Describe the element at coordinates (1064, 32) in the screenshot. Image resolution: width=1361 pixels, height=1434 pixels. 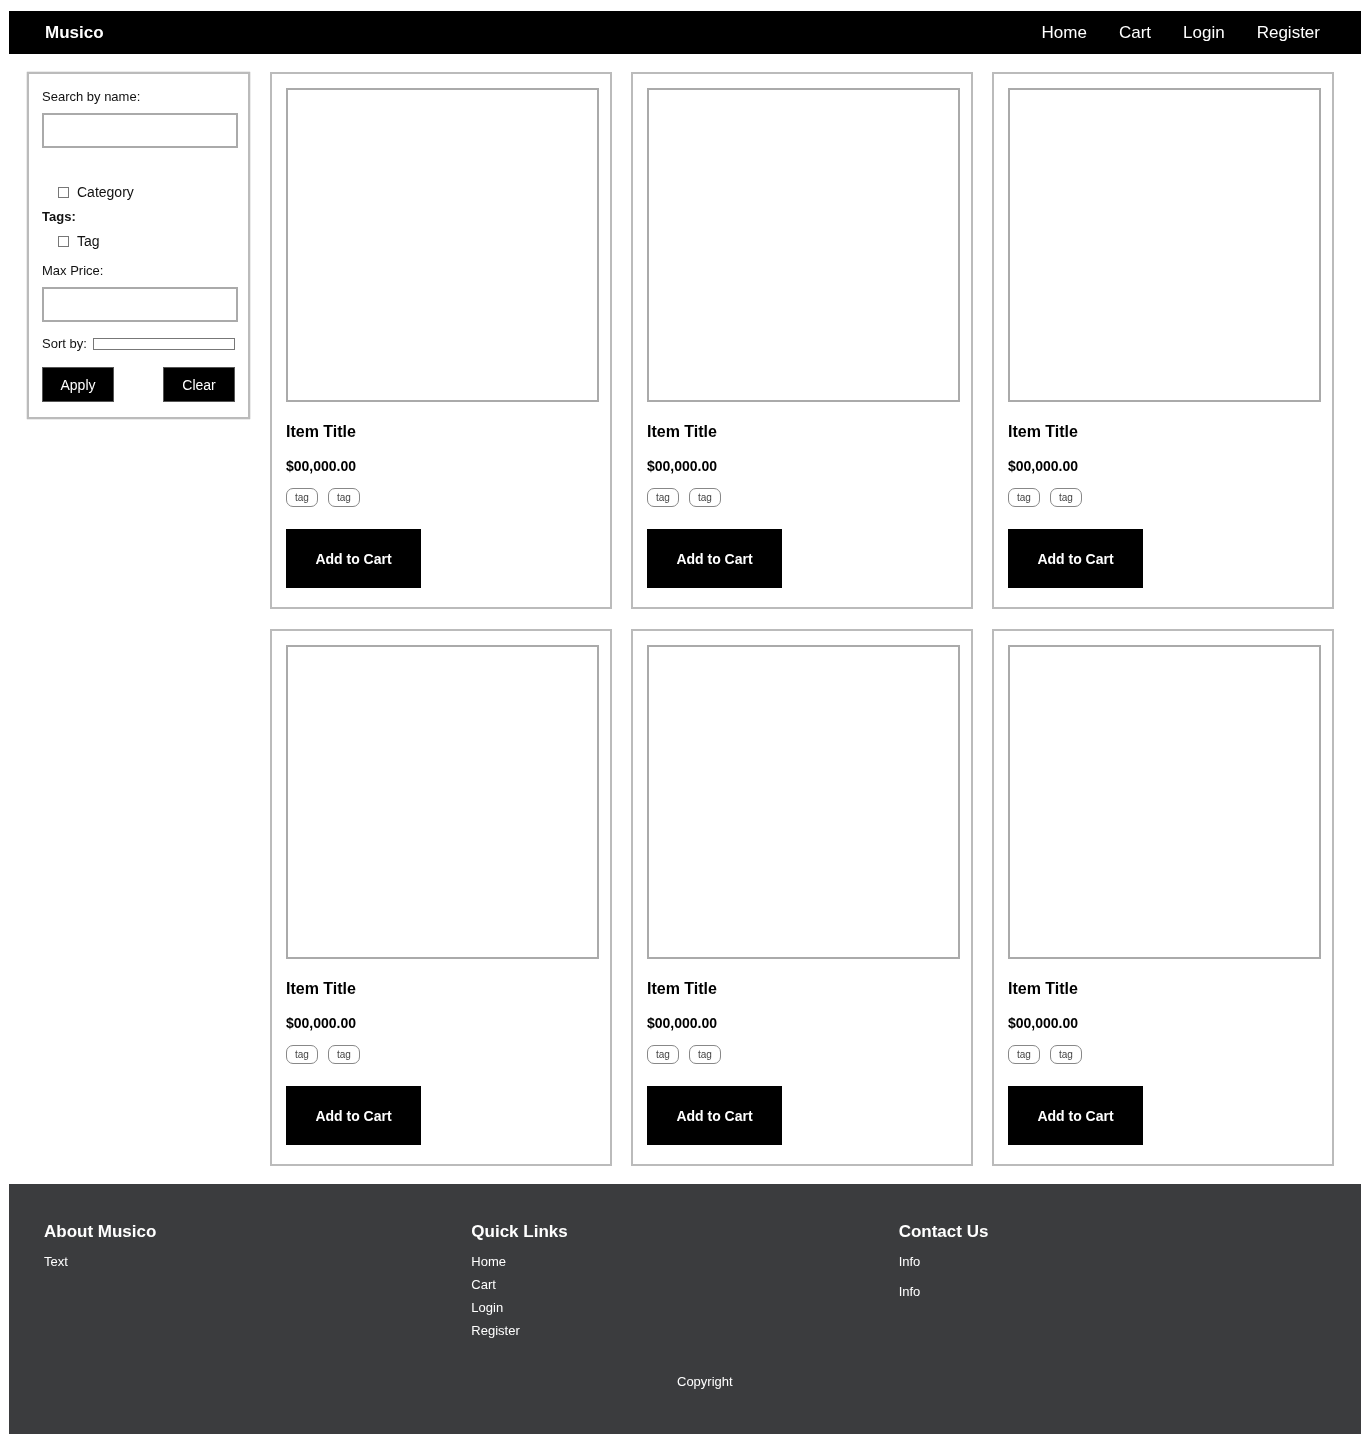
I see `nav-link: Home` at that location.